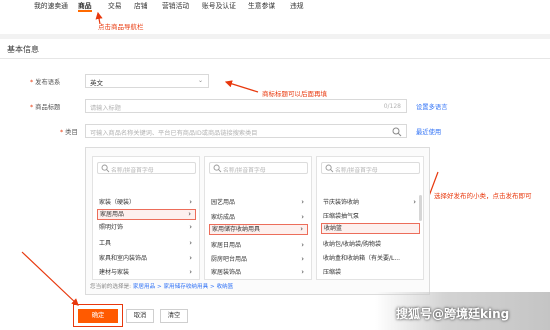 The height and width of the screenshot is (330, 550). I want to click on category-item: 家居日用品 ›, so click(258, 245).